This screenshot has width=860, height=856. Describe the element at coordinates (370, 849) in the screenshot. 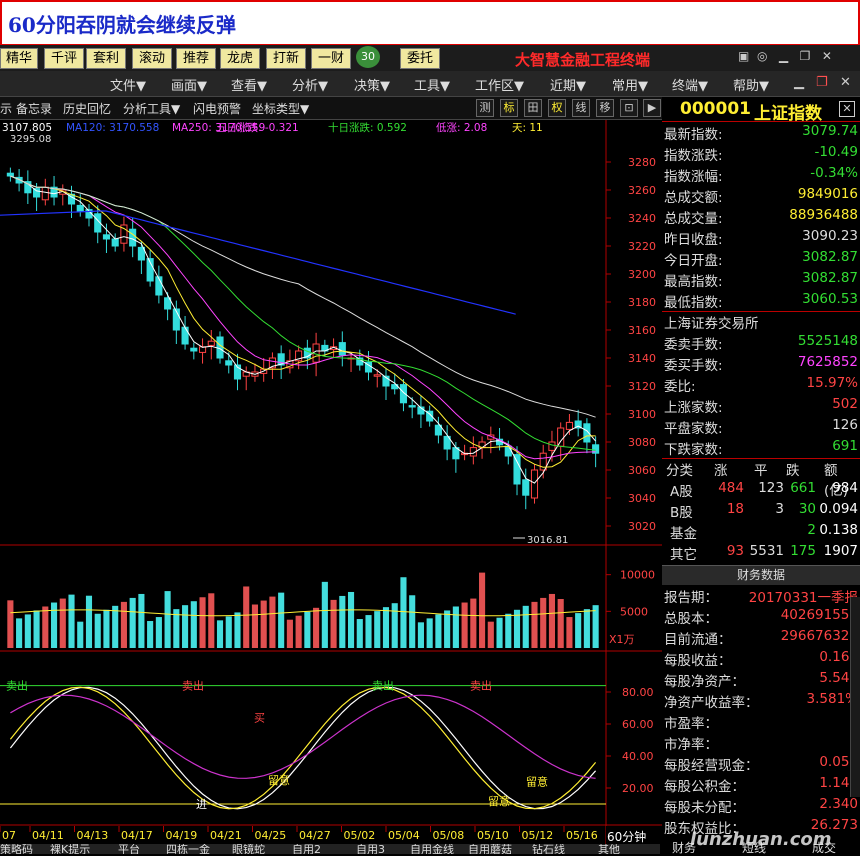

I see `tab-custom3: 自用3` at that location.